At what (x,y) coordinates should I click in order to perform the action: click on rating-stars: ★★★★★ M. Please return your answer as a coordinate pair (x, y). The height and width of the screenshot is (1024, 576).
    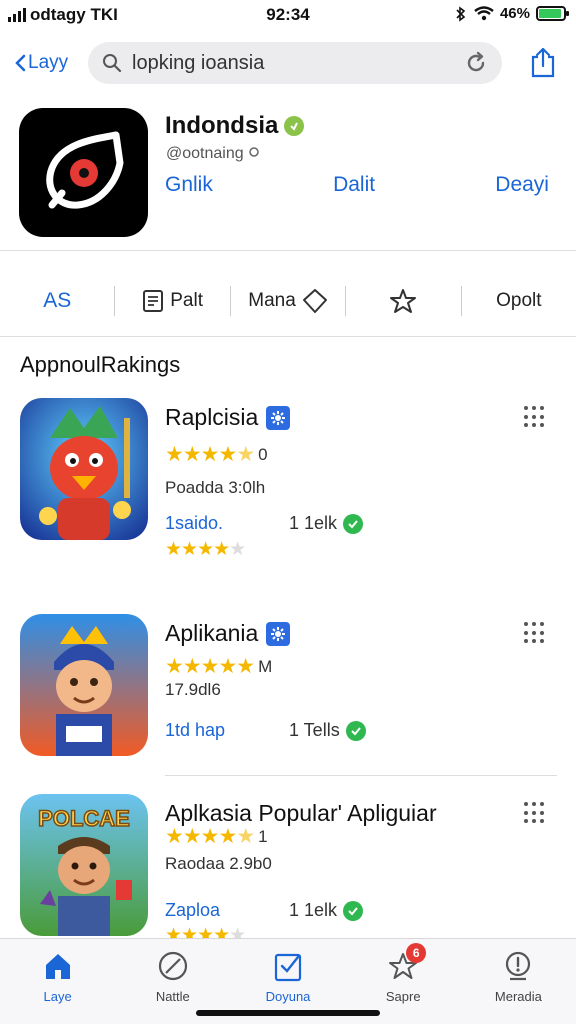
    Looking at the image, I should click on (219, 666).